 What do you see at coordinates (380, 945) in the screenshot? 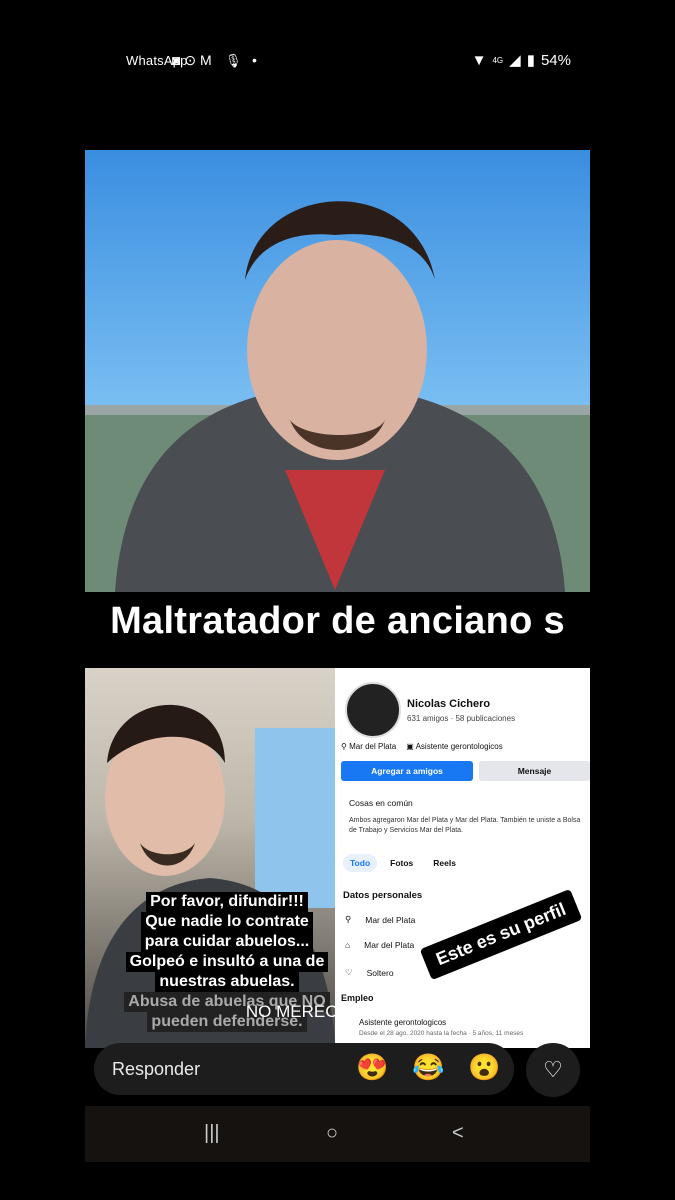
I see `detail-row: ⌂ Mar del Plata` at bounding box center [380, 945].